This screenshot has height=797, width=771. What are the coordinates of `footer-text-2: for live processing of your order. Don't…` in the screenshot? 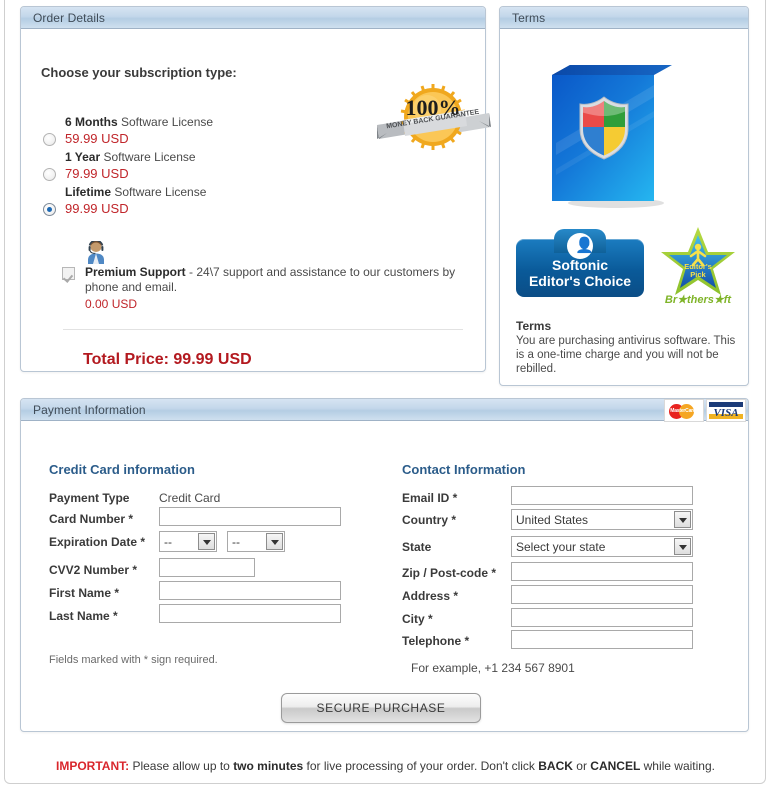 It's located at (421, 766).